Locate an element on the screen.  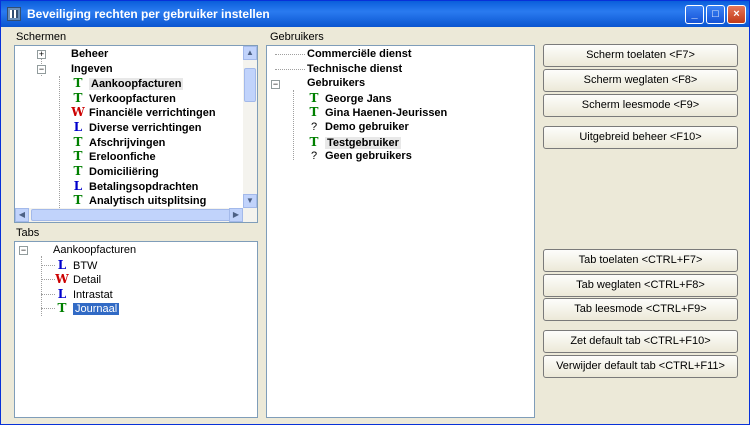
tree-item-diverse-verrichtingen: L Diverse verrichtingen is located at coordinates (136, 127).